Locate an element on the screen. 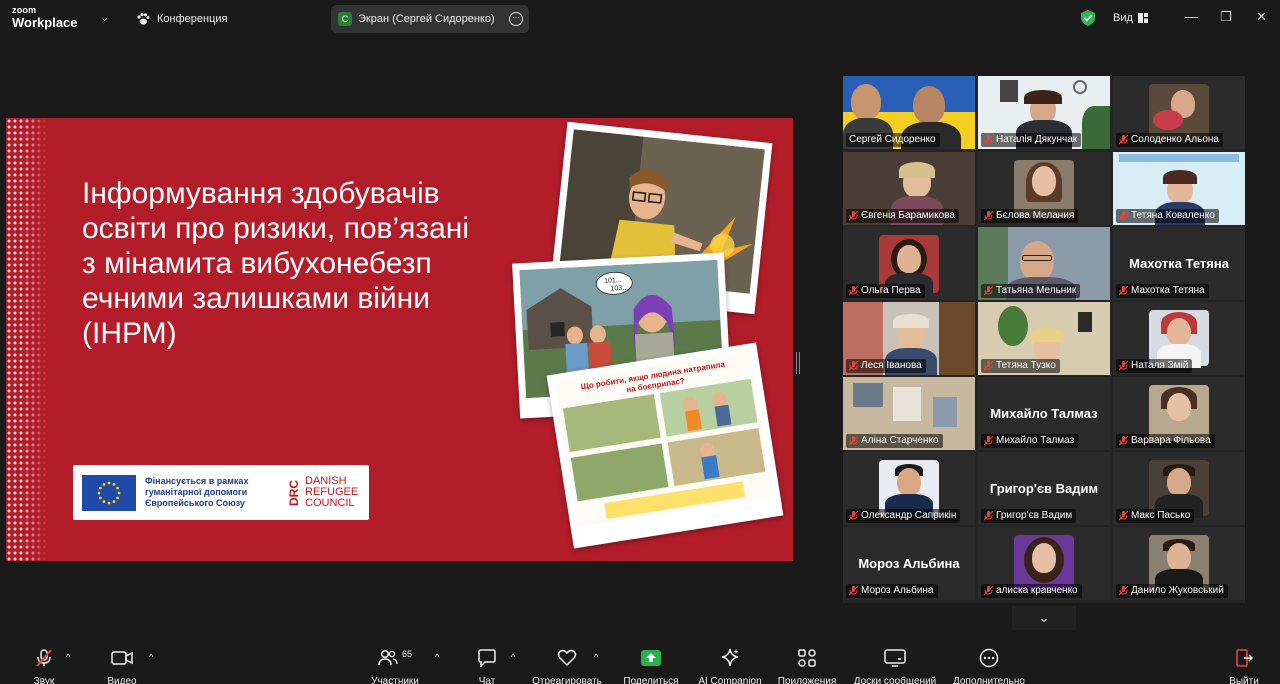 The width and height of the screenshot is (1280, 684). share-screen-icon is located at coordinates (651, 658).